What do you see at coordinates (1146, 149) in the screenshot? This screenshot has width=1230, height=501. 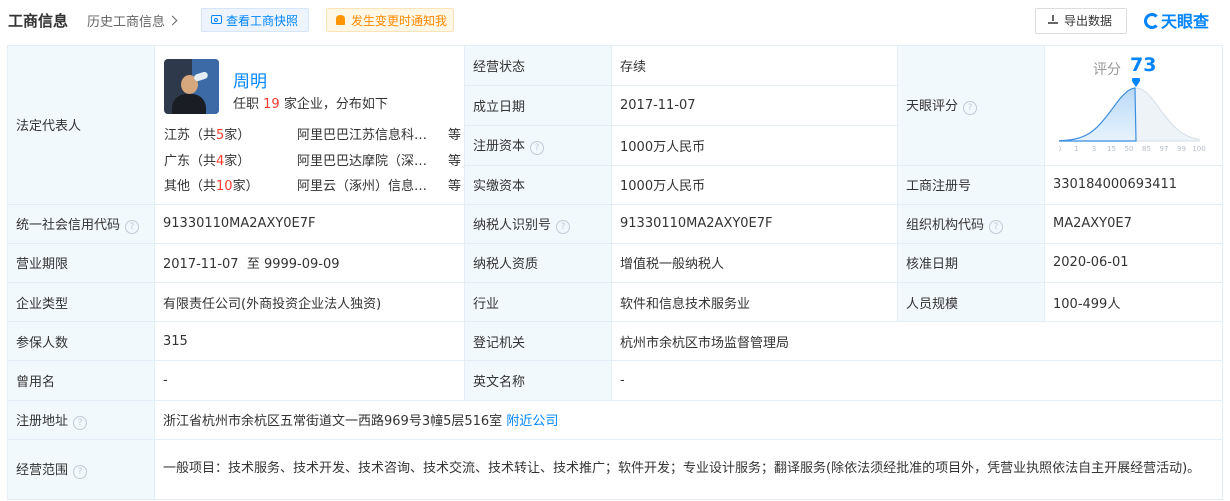 I see `score-tick-label: 85` at bounding box center [1146, 149].